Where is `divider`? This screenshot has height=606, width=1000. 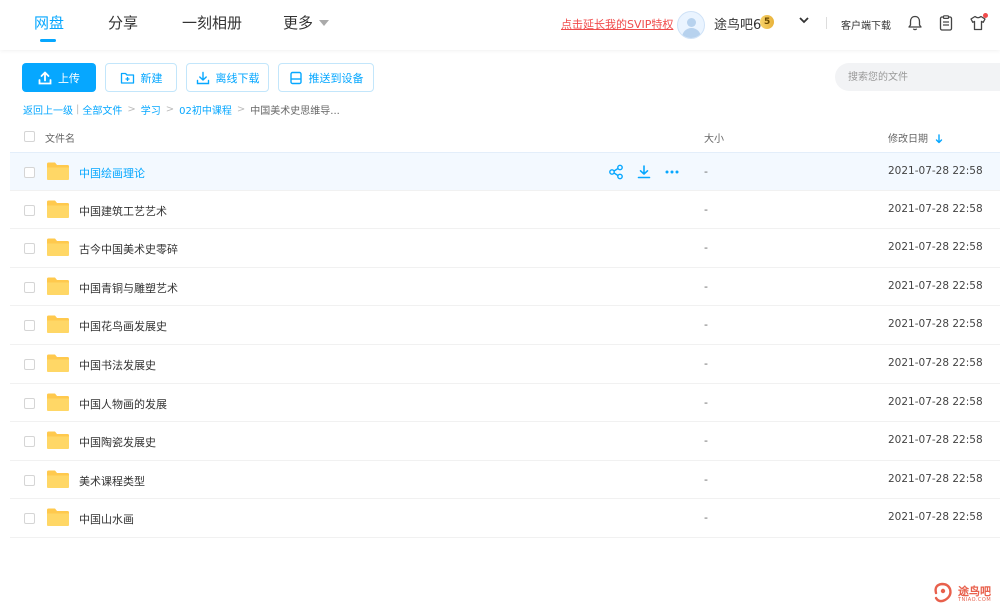 divider is located at coordinates (826, 23).